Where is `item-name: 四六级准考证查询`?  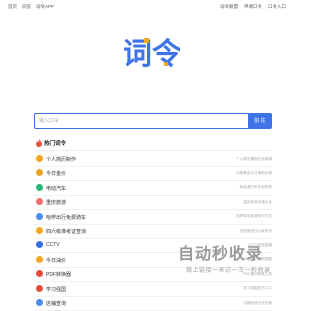 item-name: 四六级准考证查询 is located at coordinates (66, 232).